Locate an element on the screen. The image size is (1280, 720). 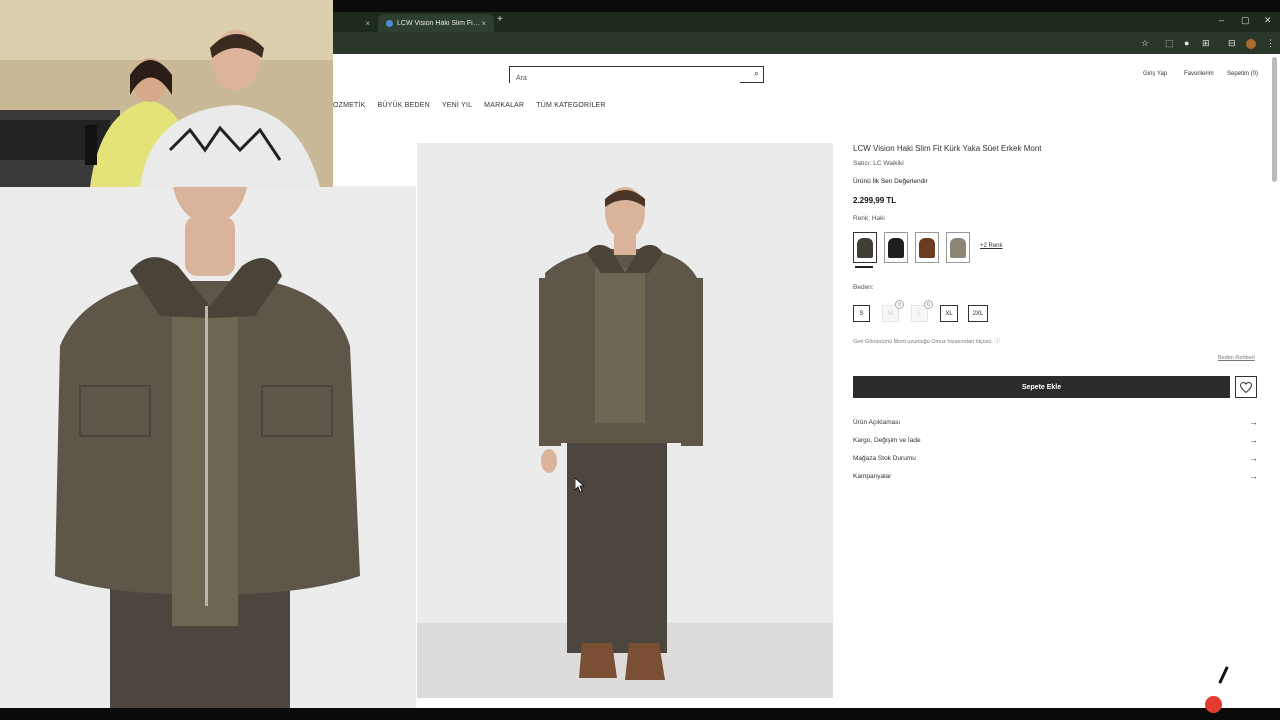
nav-item-new-year: YENİ YIL is located at coordinates (457, 105).